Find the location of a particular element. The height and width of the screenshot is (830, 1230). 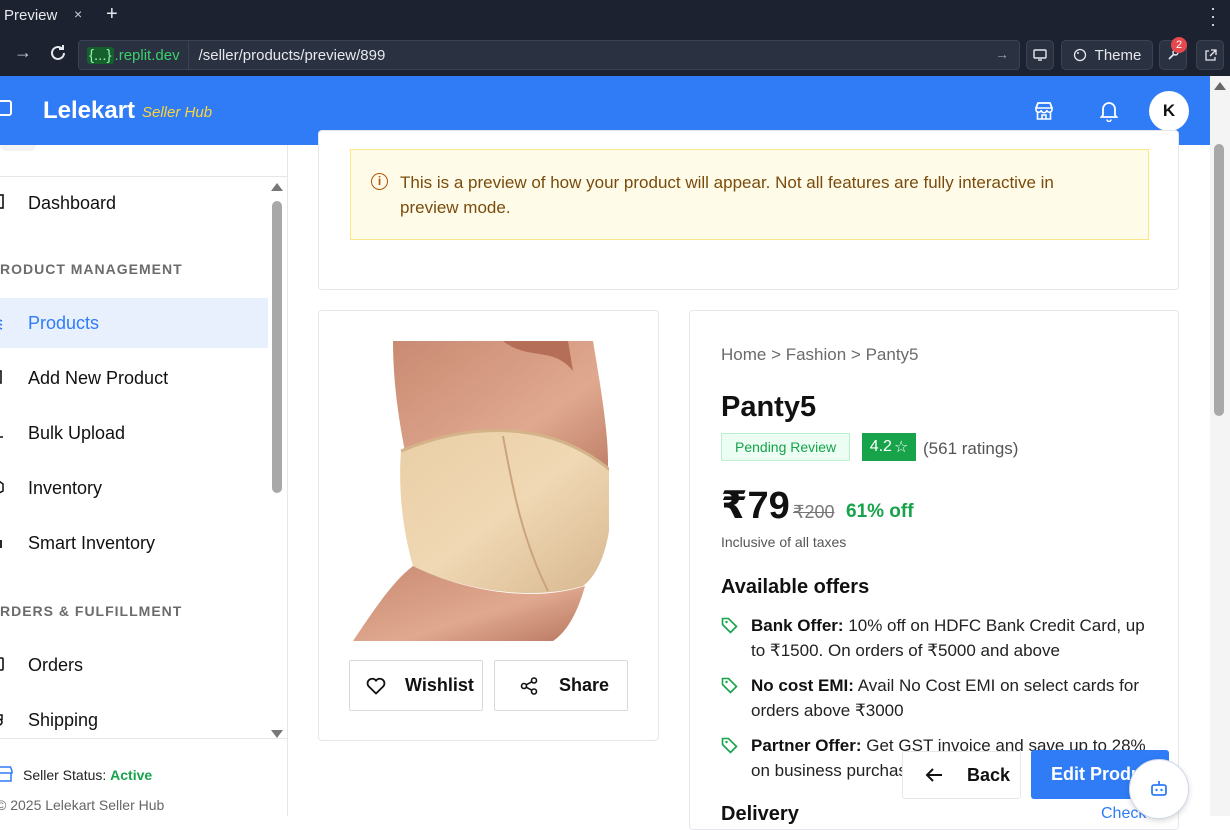

share-button: Share is located at coordinates (561, 685).